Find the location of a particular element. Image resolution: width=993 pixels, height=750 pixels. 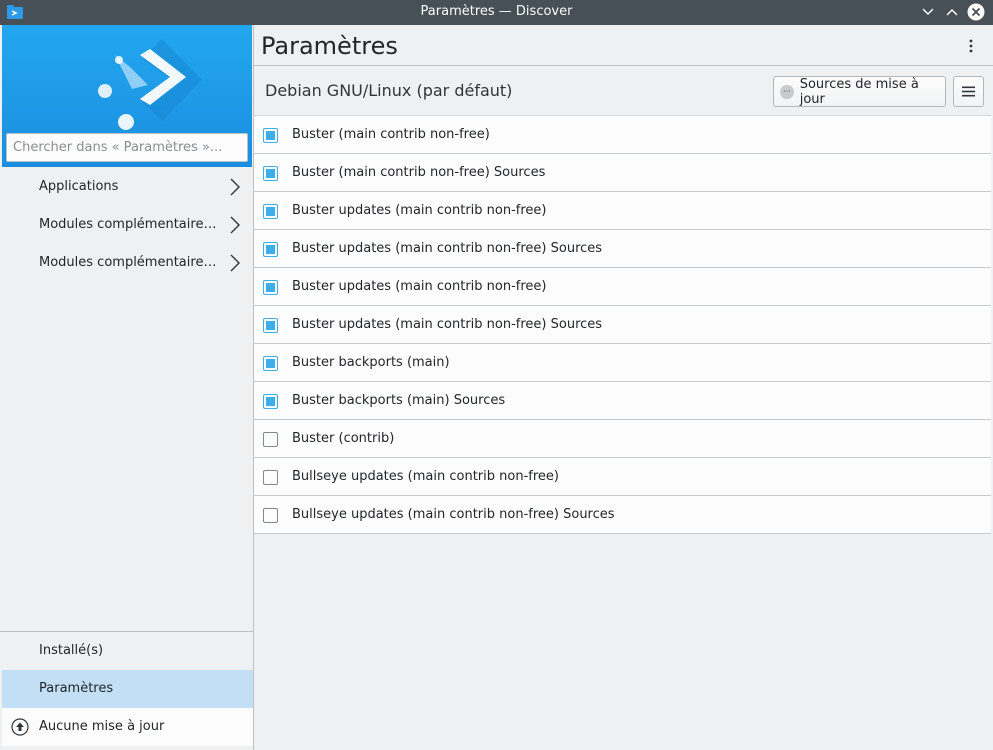

repository-row: Buster (main contrib non-free) Sources is located at coordinates (622, 173).